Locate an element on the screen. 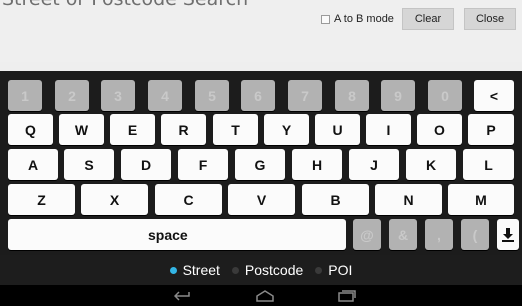 This screenshot has height=306, width=522. download-arrow-icon is located at coordinates (508, 234).